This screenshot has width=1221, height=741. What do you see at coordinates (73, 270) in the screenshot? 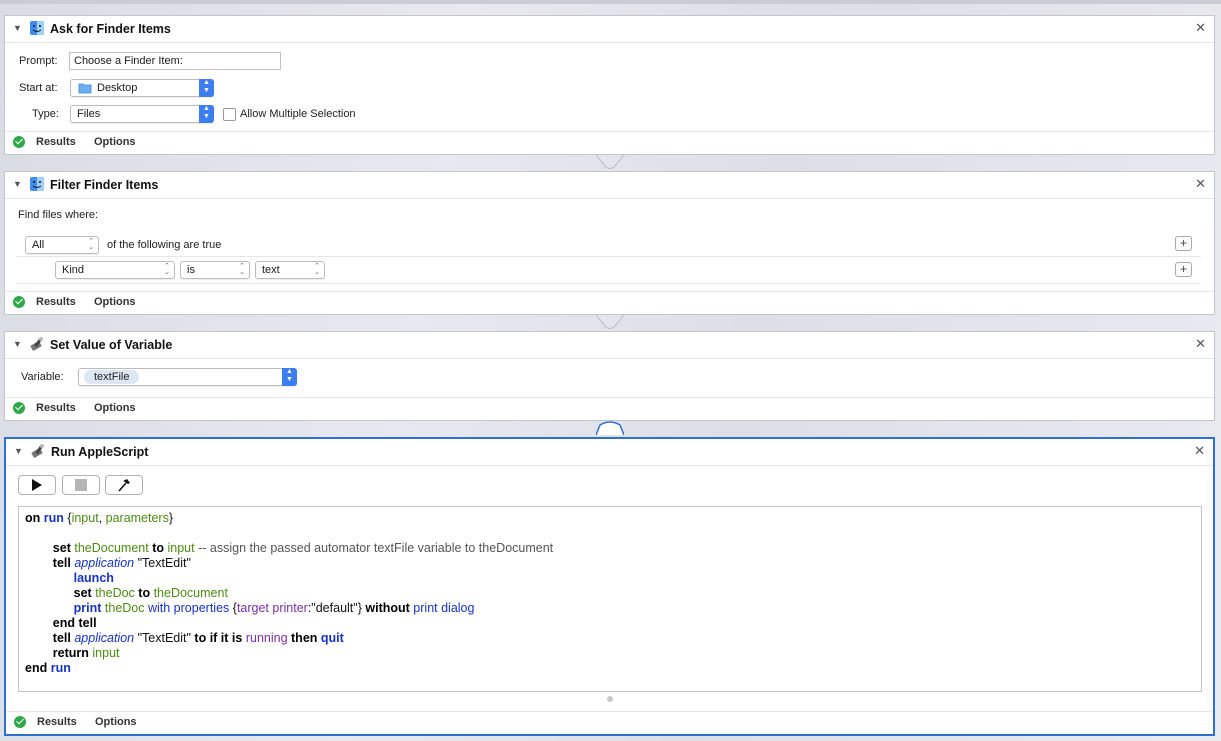
I see `criteria-field-value: Kind` at bounding box center [73, 270].